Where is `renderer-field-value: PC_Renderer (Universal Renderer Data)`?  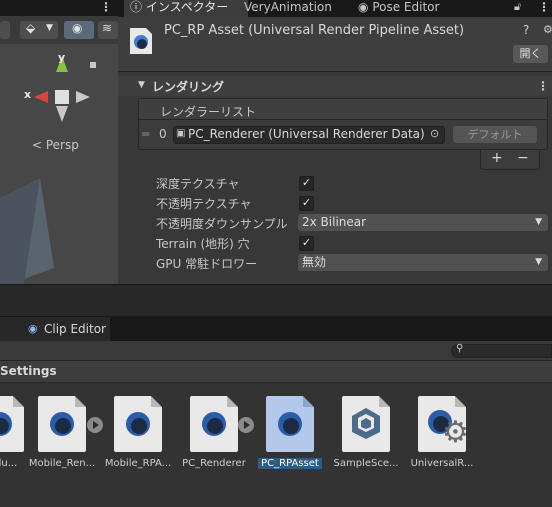
renderer-field-value: PC_Renderer (Universal Renderer Data) is located at coordinates (306, 134).